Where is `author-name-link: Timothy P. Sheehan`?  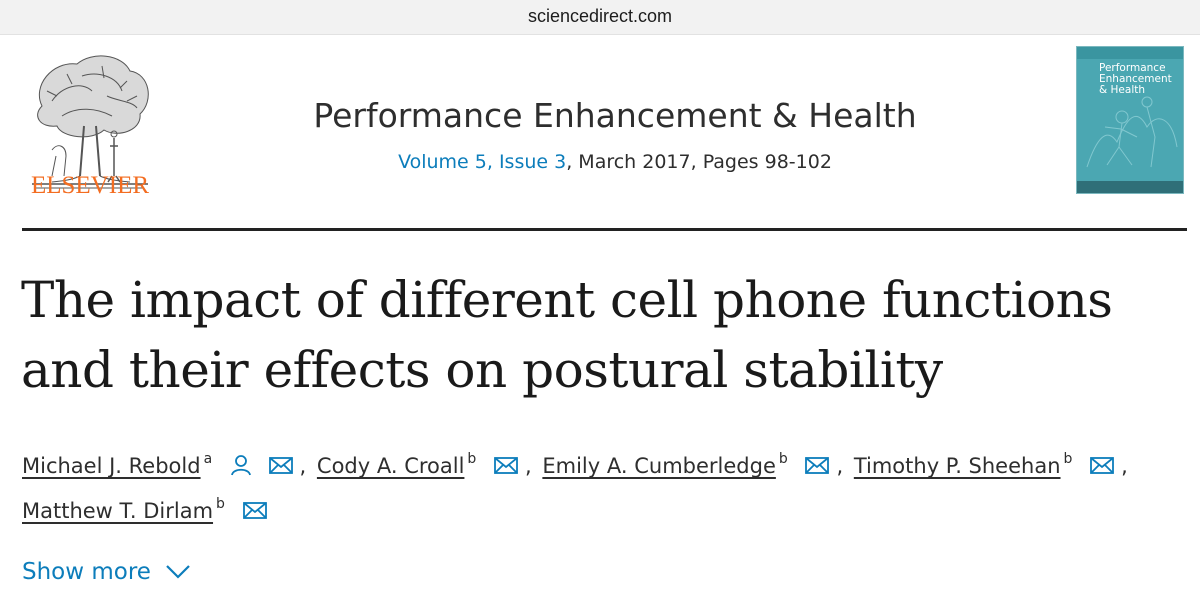
author-name-link: Timothy P. Sheehan is located at coordinates (957, 466).